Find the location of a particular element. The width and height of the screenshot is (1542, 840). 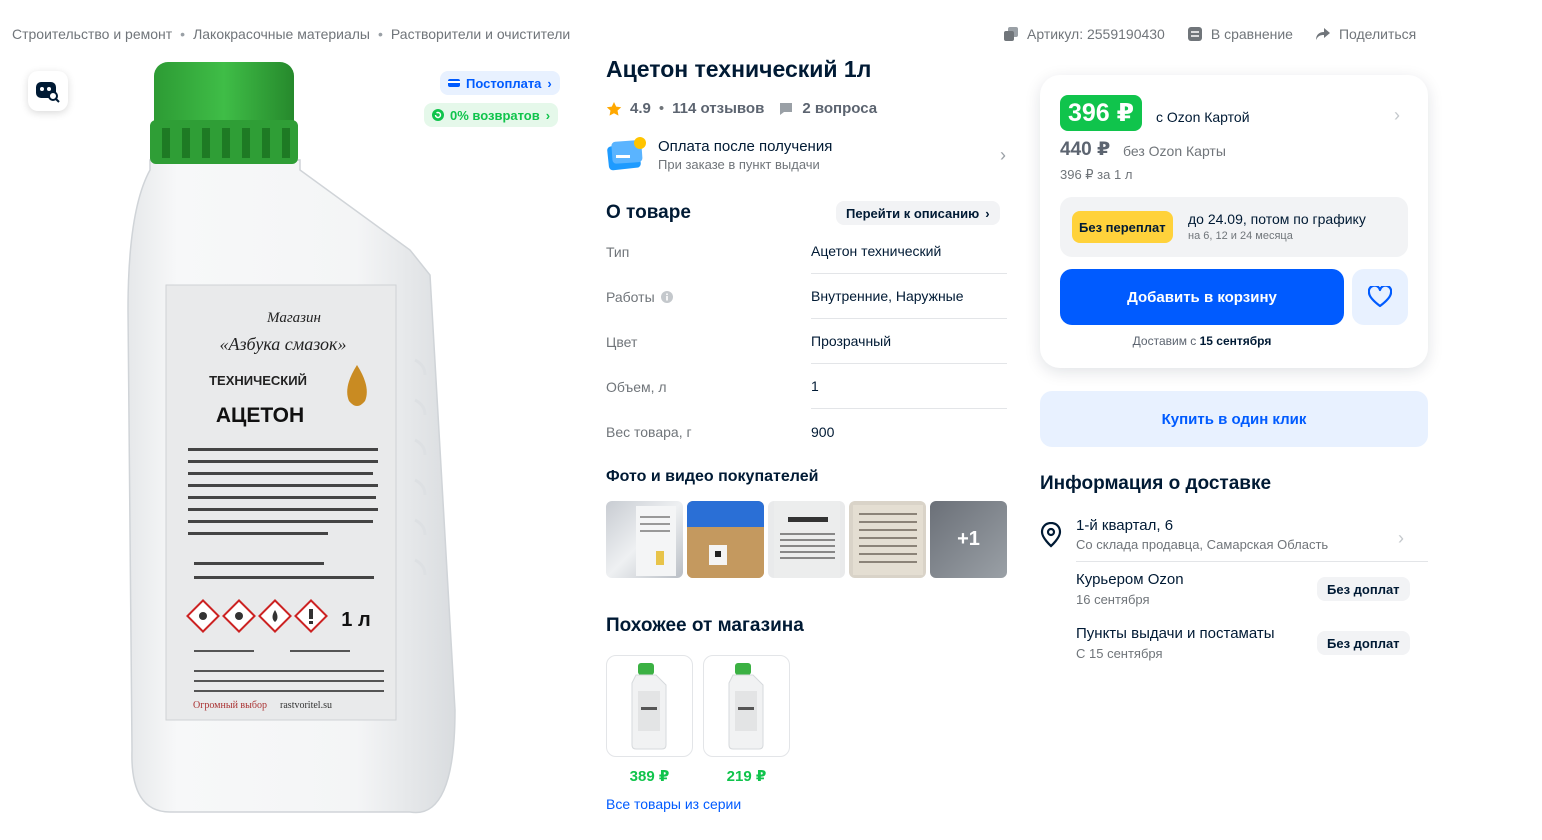

spec-value: Внутренние, Наружные is located at coordinates (909, 296).